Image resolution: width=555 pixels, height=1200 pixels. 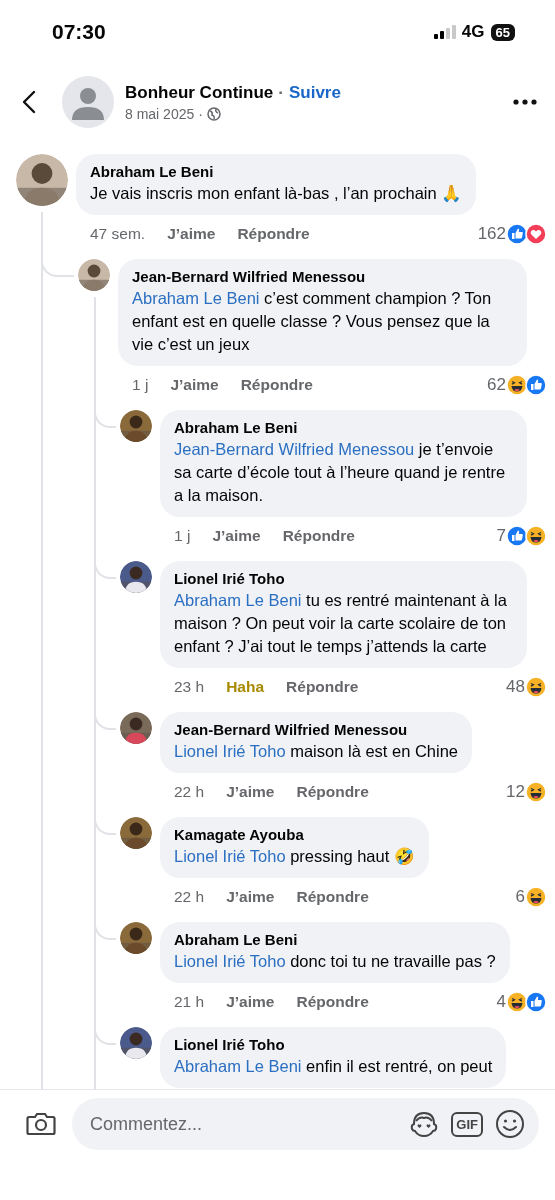 What do you see at coordinates (501, 536) in the screenshot?
I see `reaction-count: 7` at bounding box center [501, 536].